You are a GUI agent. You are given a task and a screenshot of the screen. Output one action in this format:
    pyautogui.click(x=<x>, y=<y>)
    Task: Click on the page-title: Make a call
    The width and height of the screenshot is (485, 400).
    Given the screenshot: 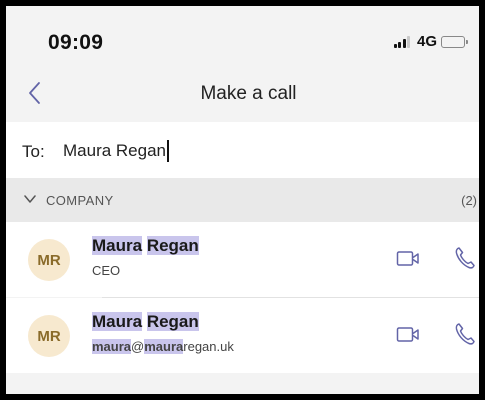 What is the action you would take?
    pyautogui.click(x=248, y=93)
    